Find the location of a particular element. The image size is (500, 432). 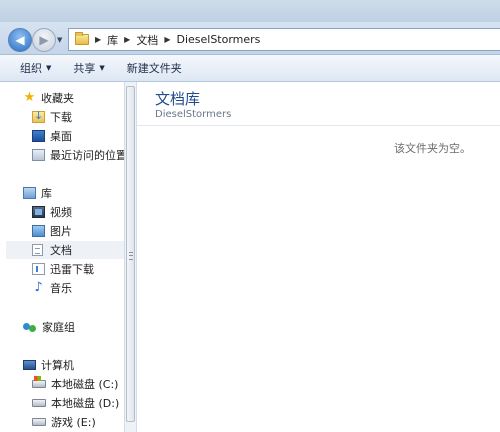

forward-button: ▶ is located at coordinates (44, 40).